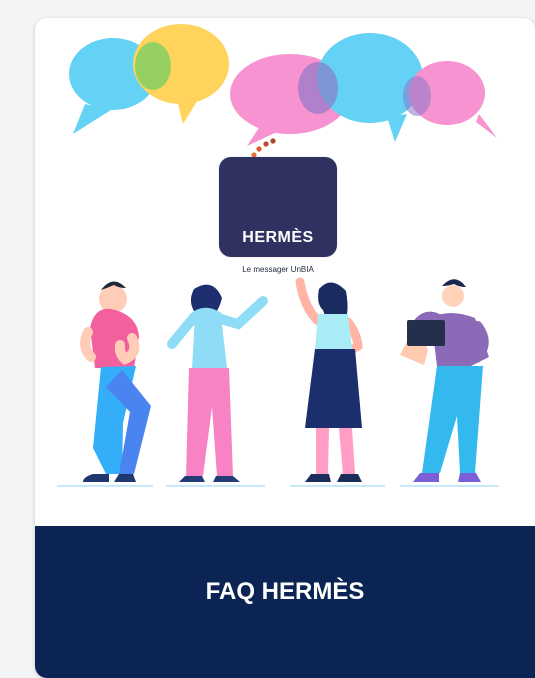 This screenshot has width=535, height=678. Describe the element at coordinates (318, 88) in the screenshot. I see `bubble-overlap-purple` at that location.